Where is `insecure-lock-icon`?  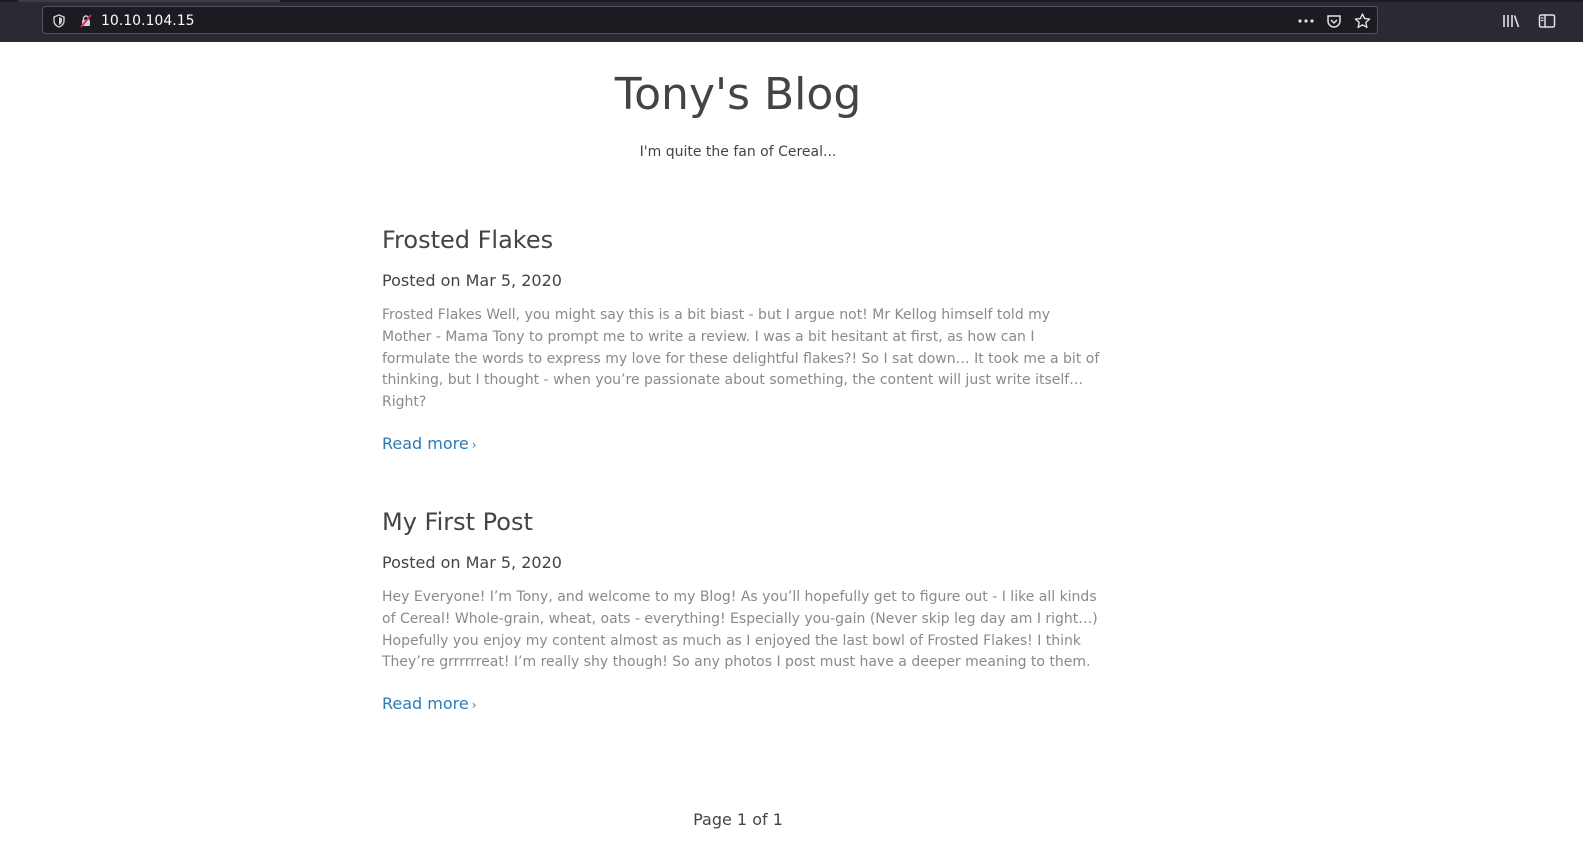
insecure-lock-icon is located at coordinates (86, 21).